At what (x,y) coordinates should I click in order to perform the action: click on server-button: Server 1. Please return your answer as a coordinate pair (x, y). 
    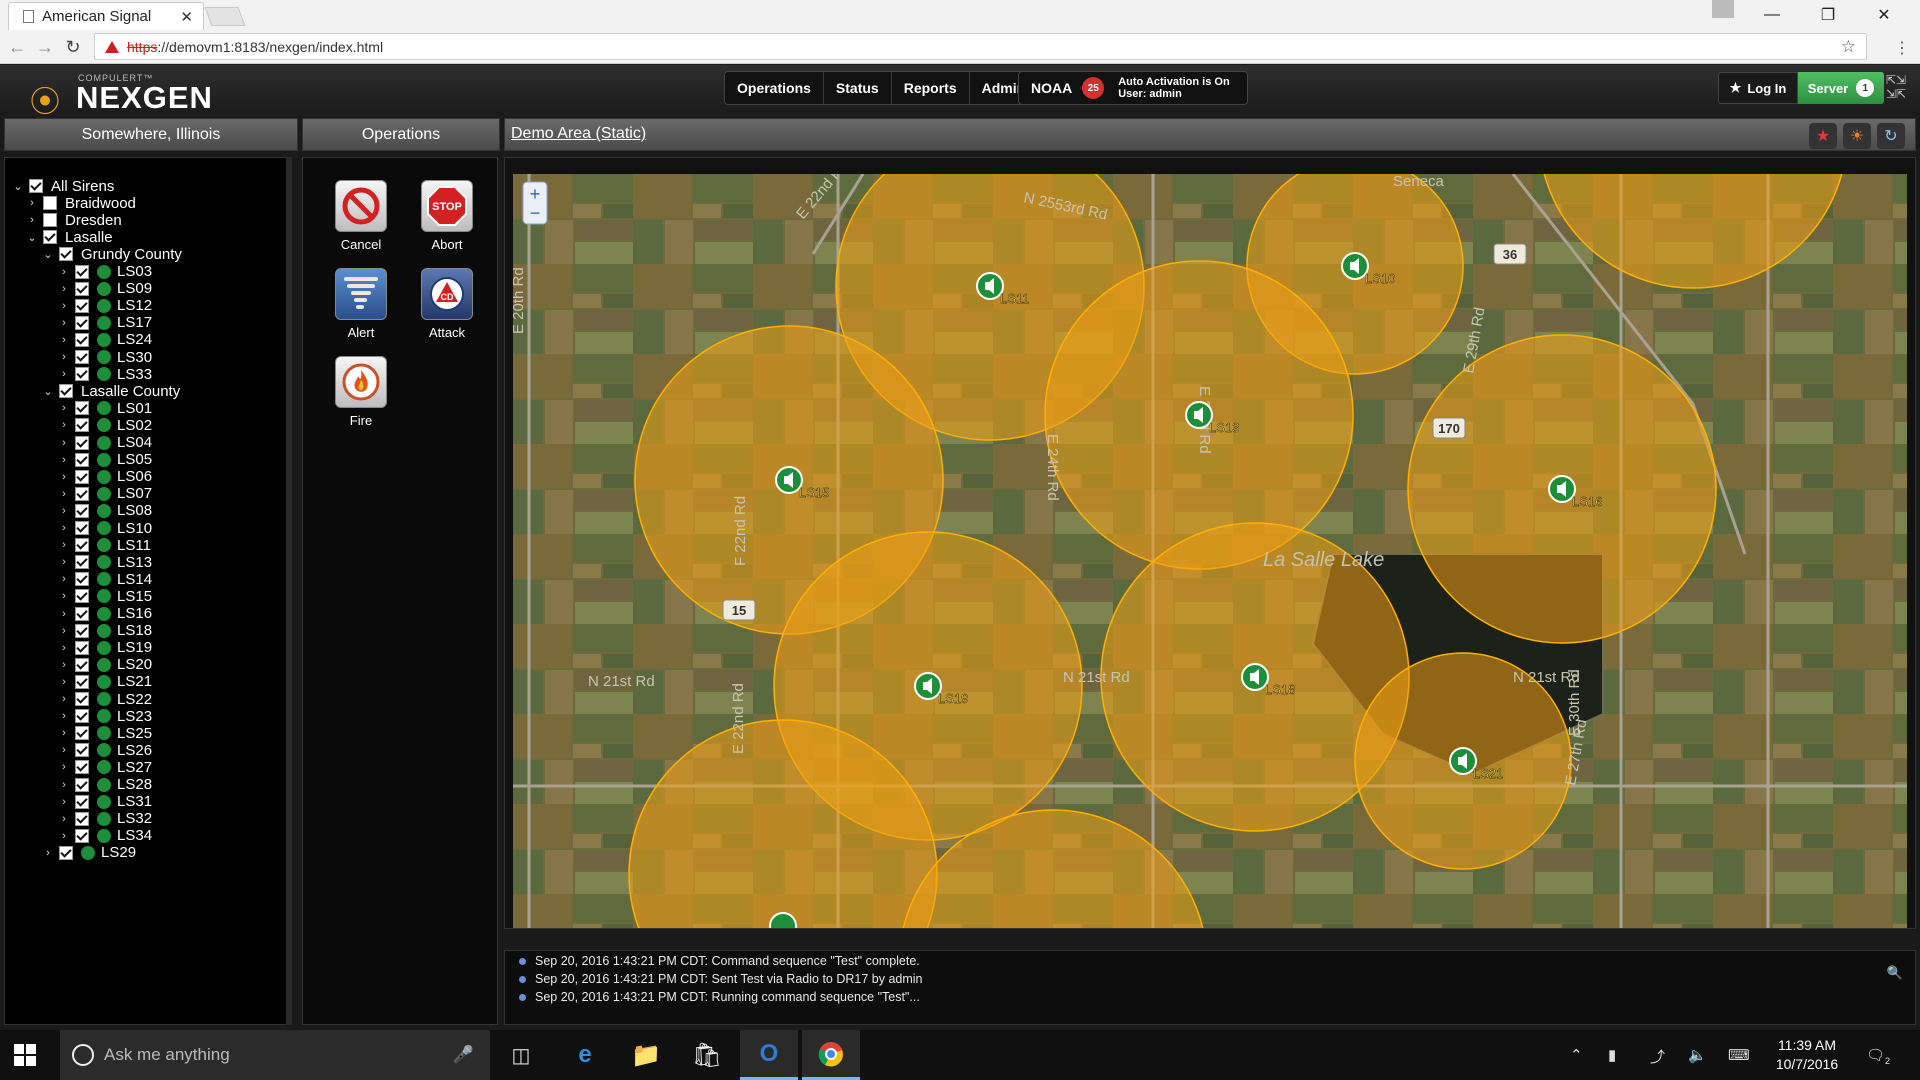
    Looking at the image, I should click on (1841, 88).